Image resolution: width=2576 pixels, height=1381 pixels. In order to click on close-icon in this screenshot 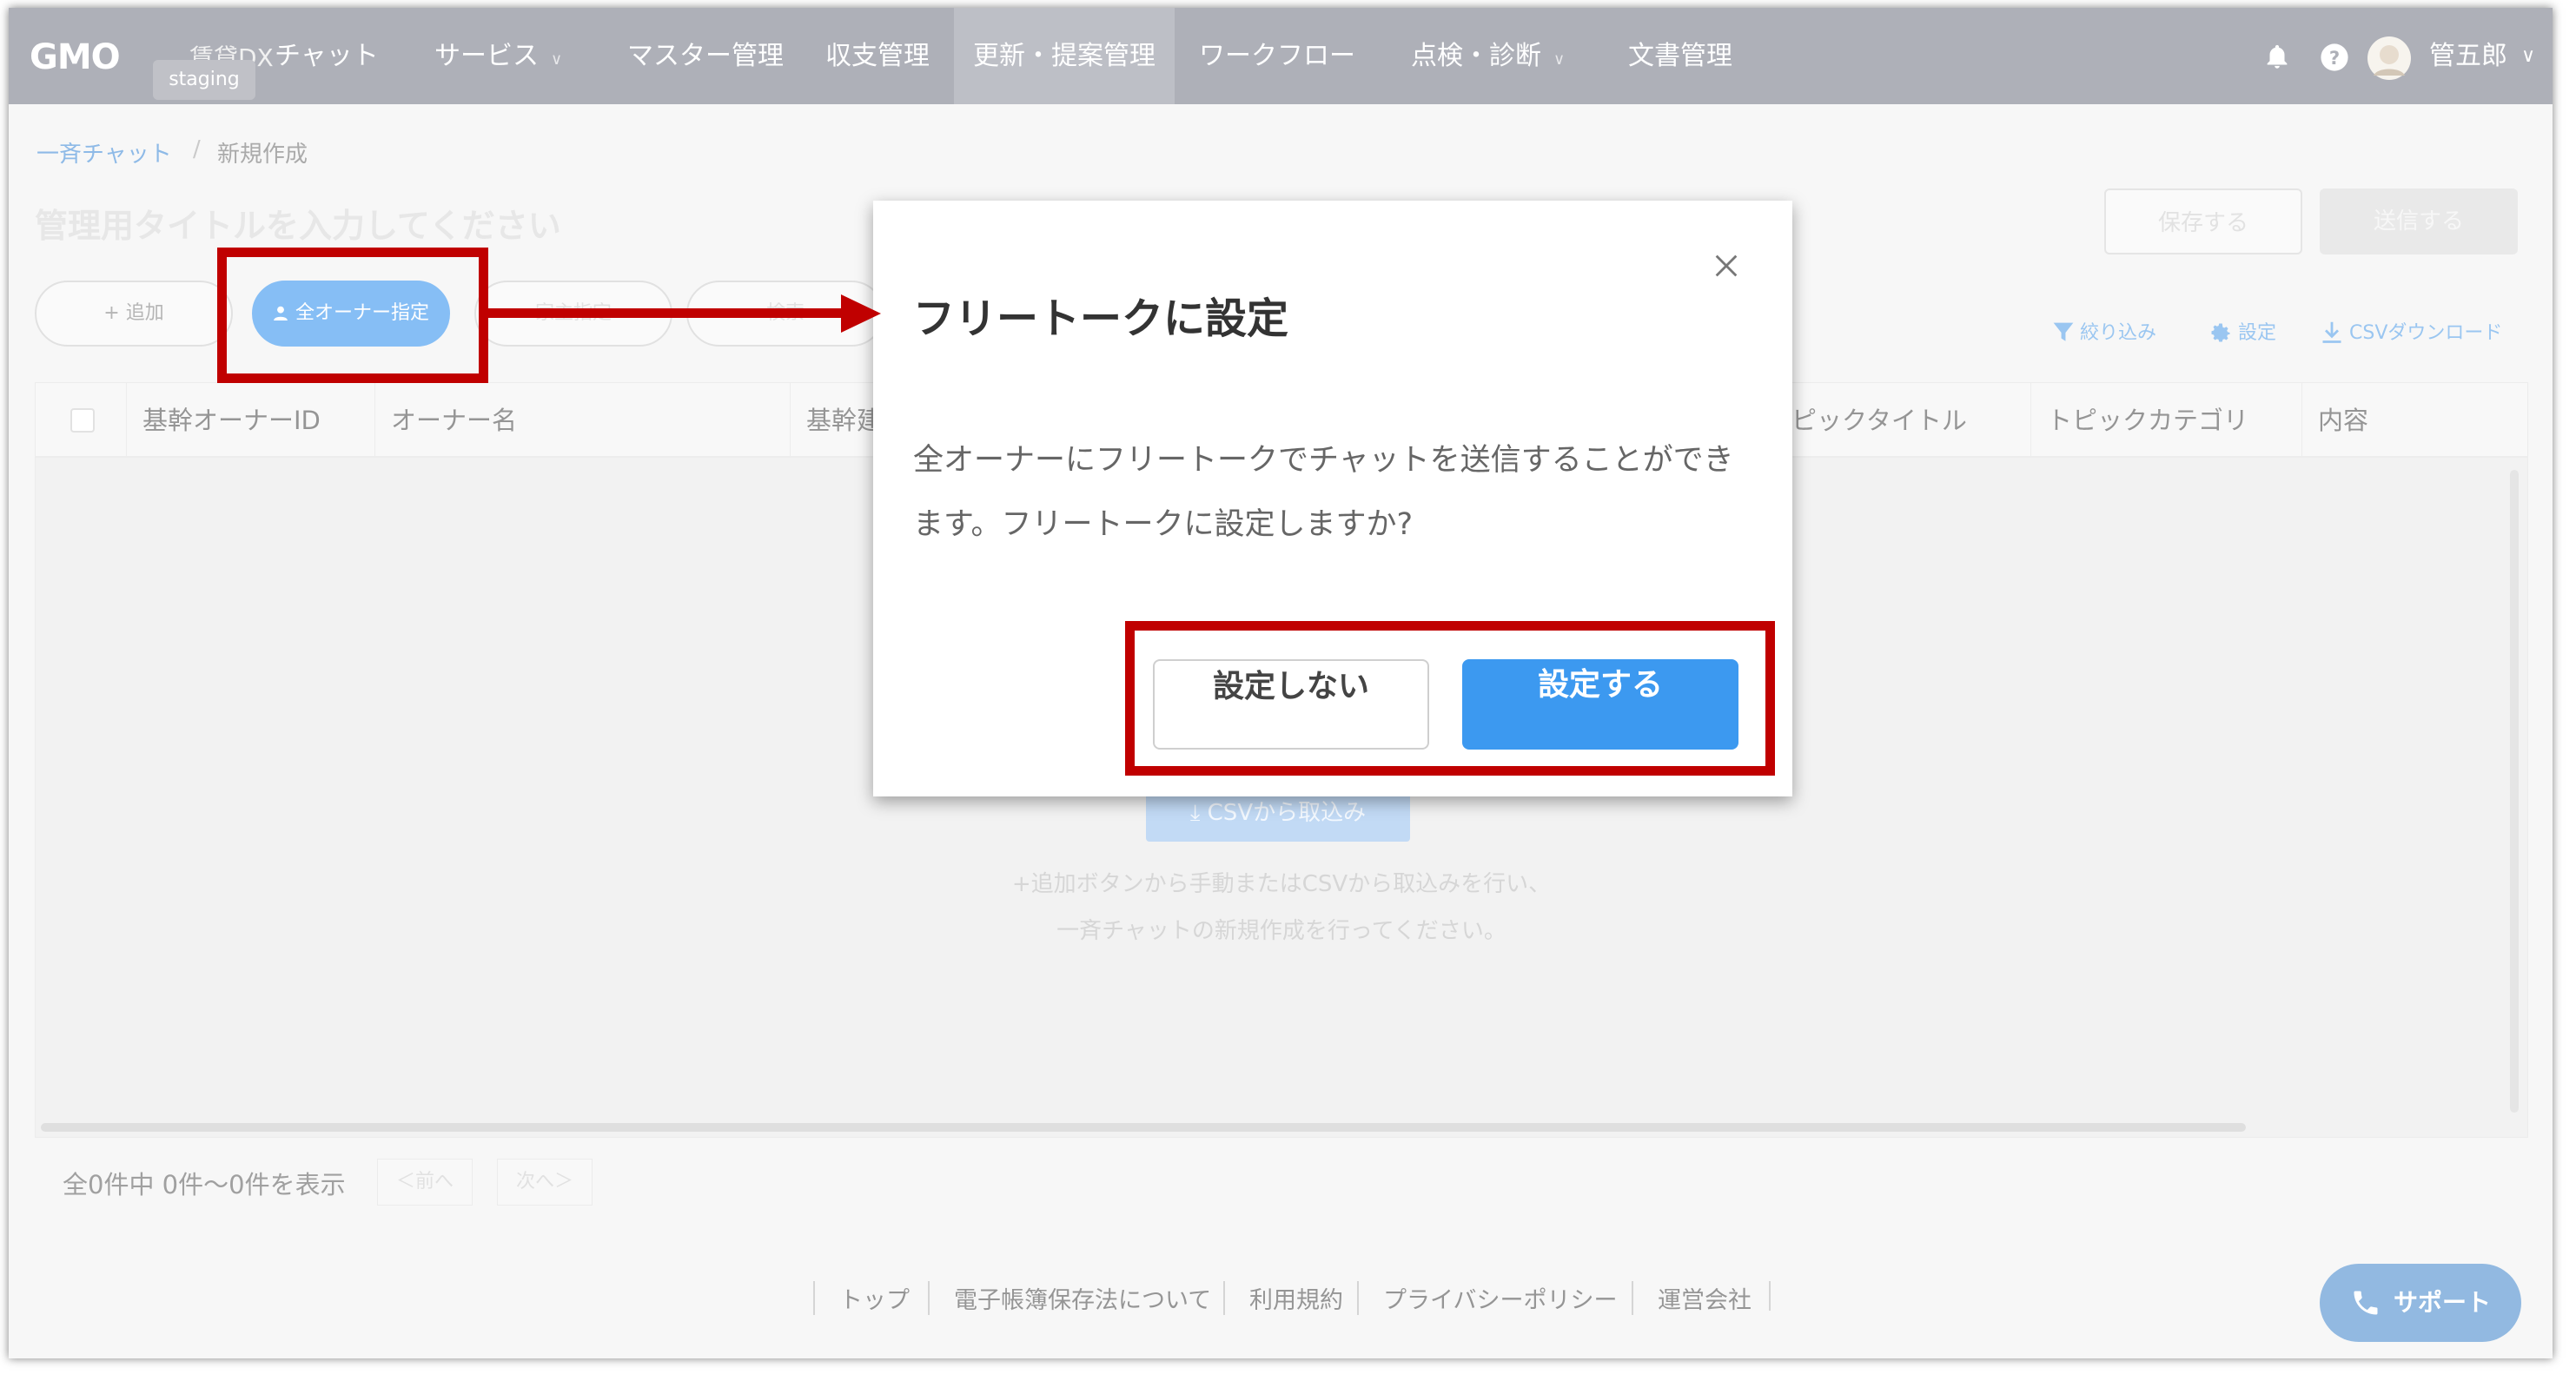, I will do `click(1726, 266)`.